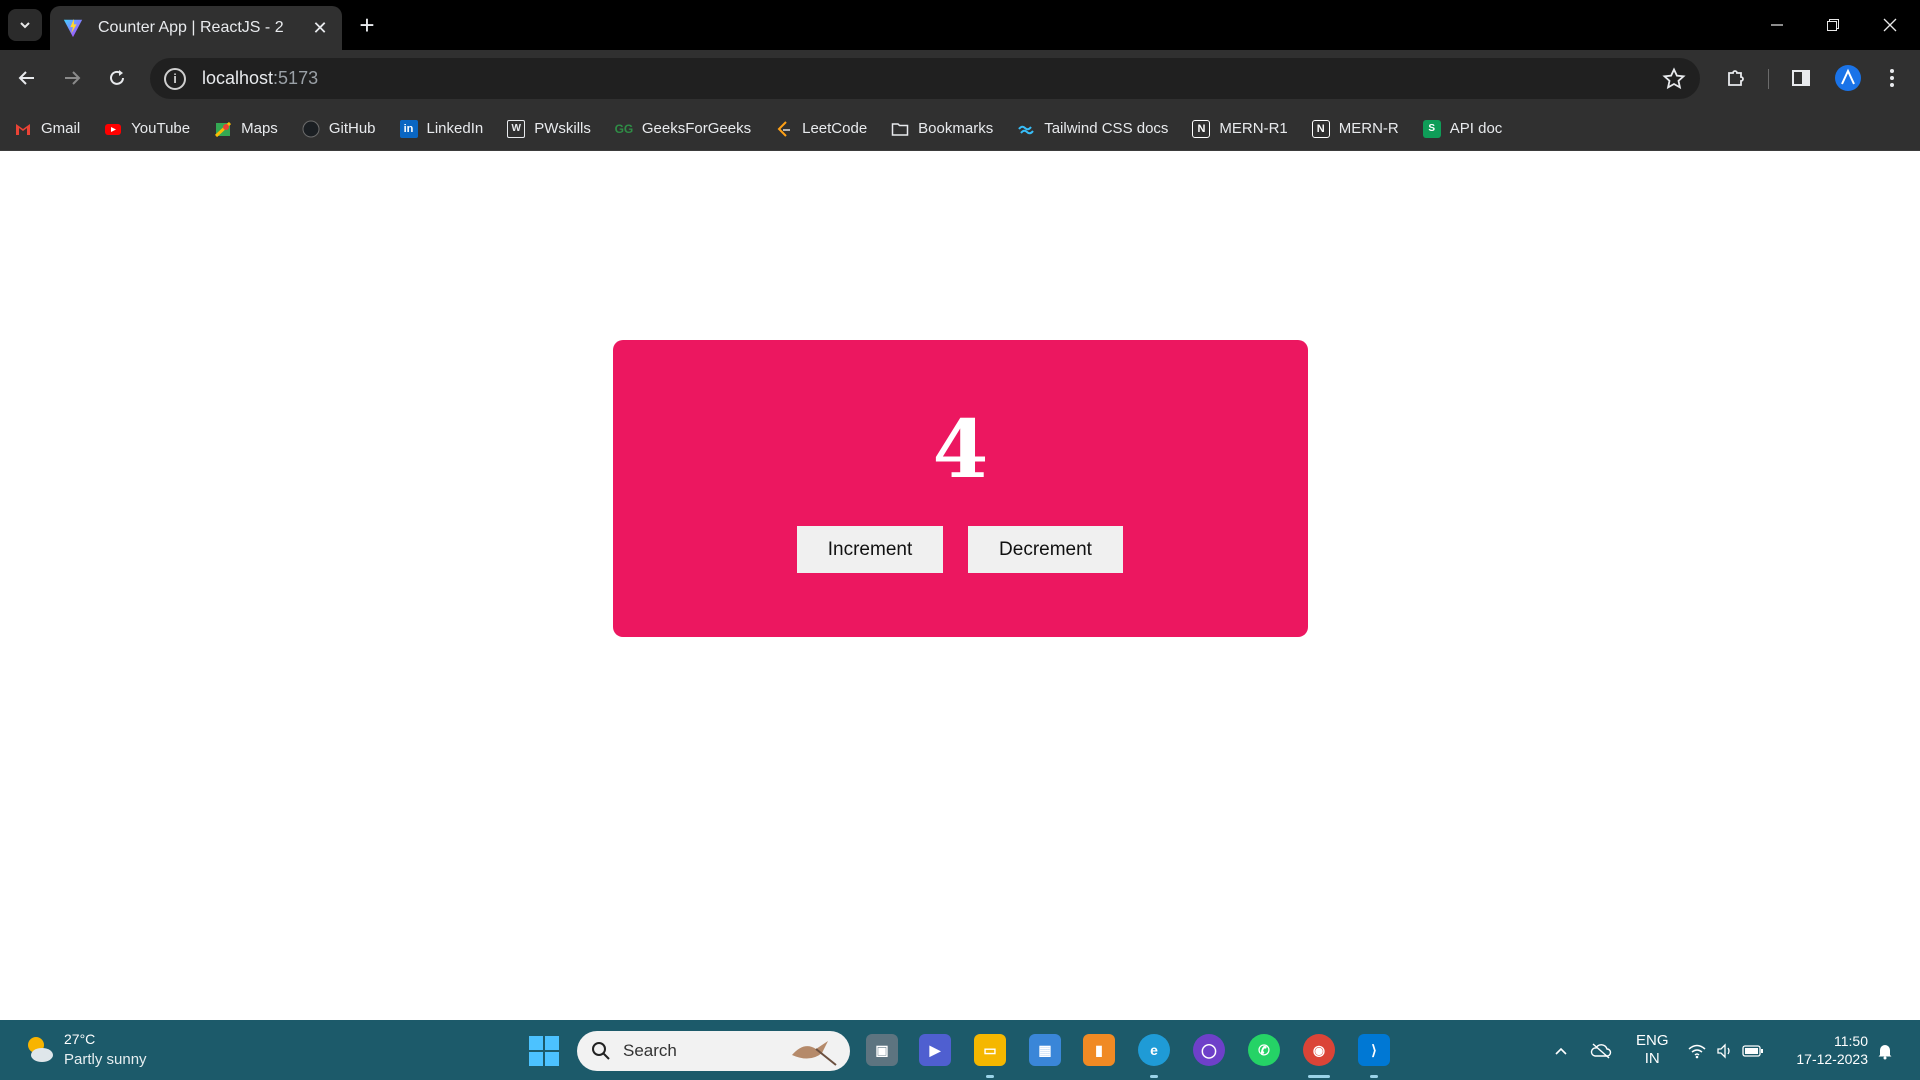  Describe the element at coordinates (311, 128) in the screenshot. I see `github-icon` at that location.